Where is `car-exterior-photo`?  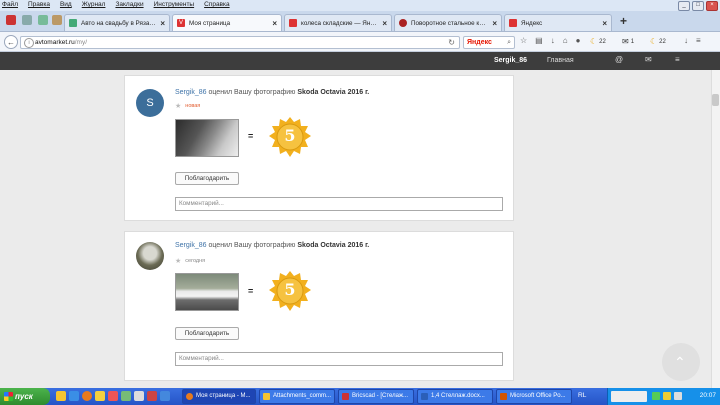 car-exterior-photo is located at coordinates (207, 292).